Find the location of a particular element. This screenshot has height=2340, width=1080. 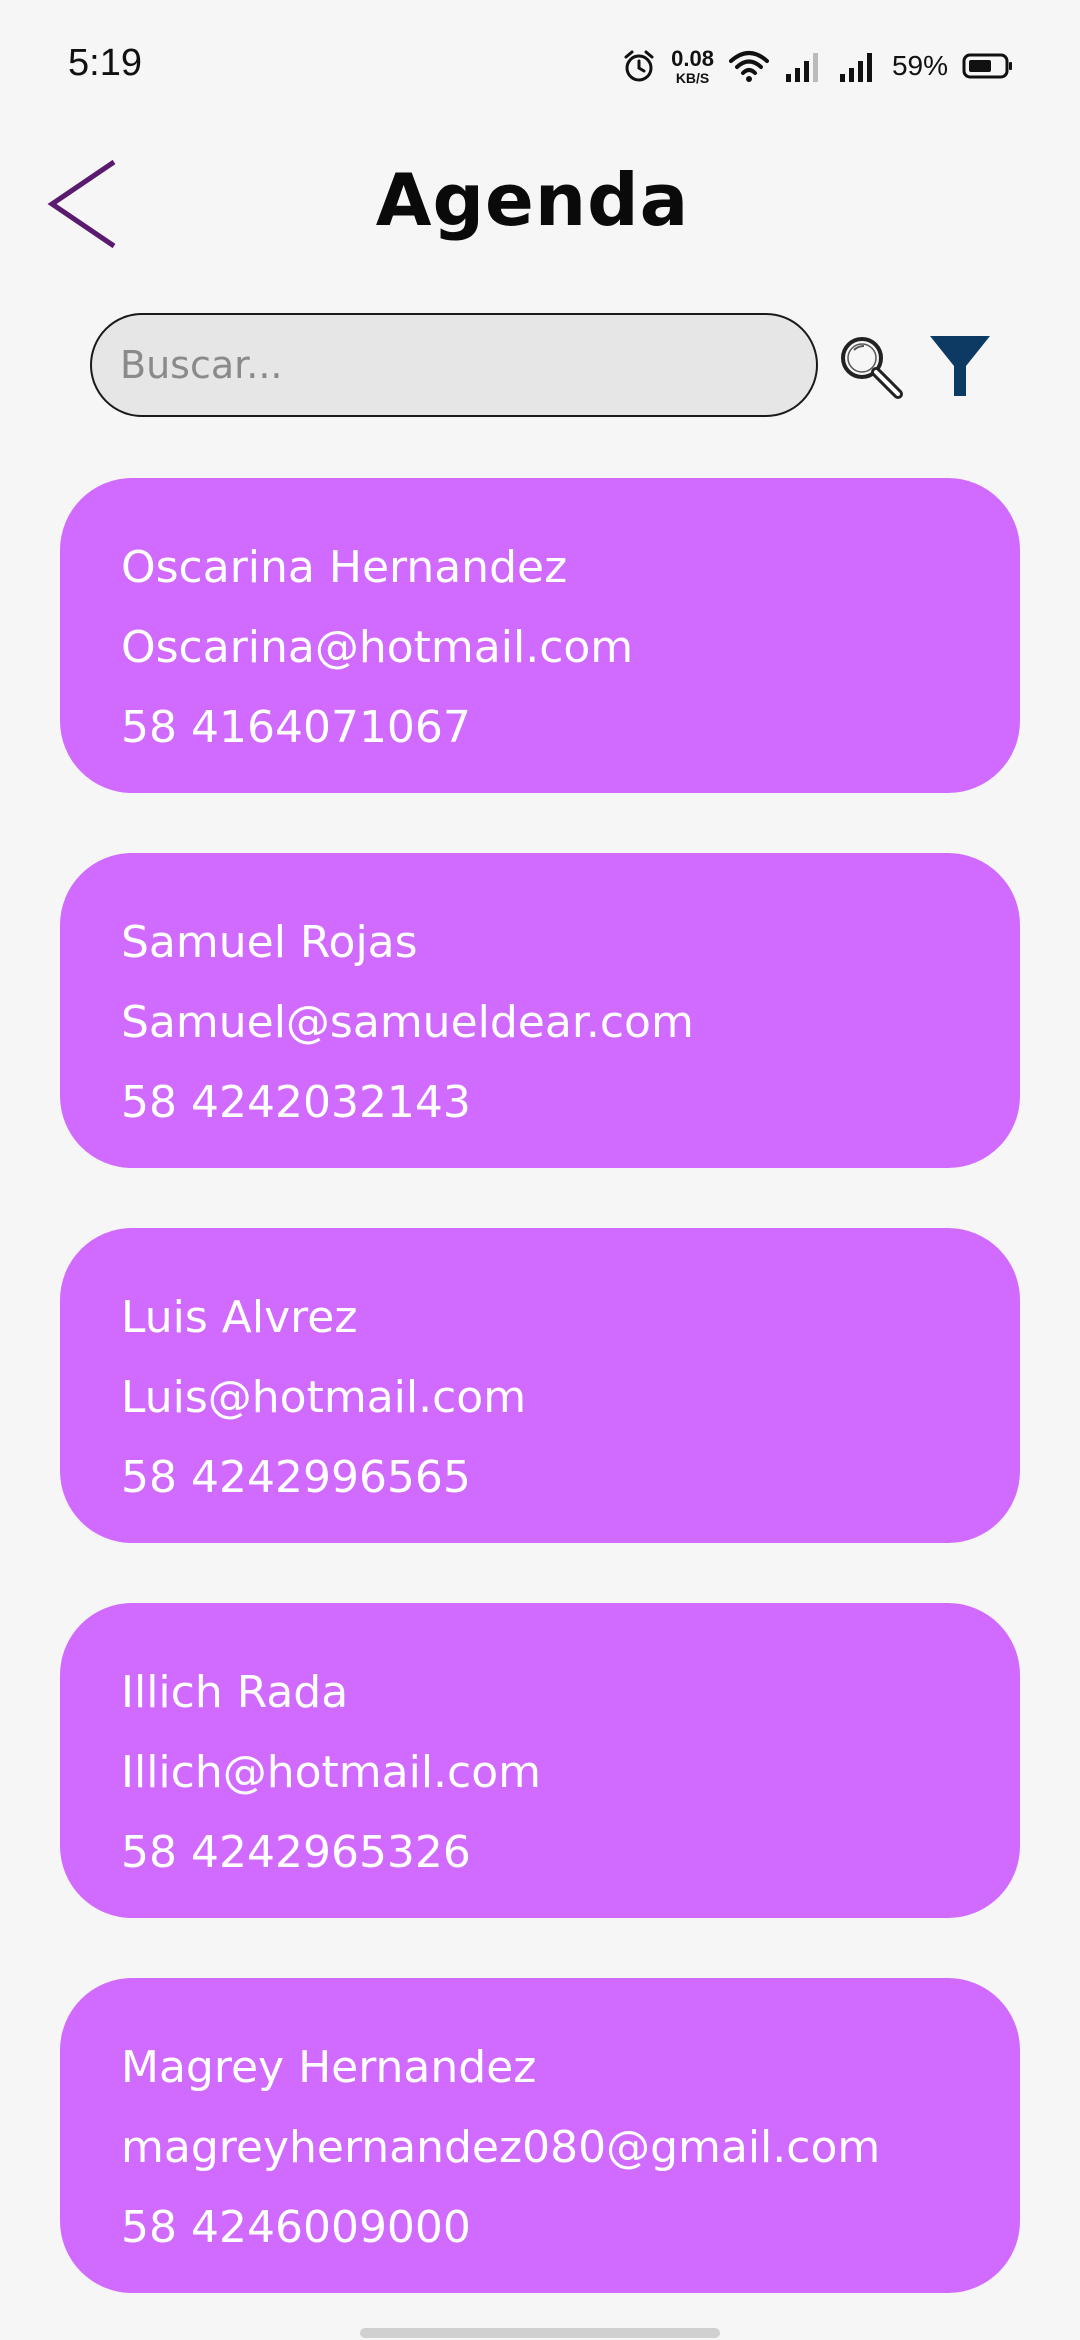

battery-percent: 59% is located at coordinates (919, 65).